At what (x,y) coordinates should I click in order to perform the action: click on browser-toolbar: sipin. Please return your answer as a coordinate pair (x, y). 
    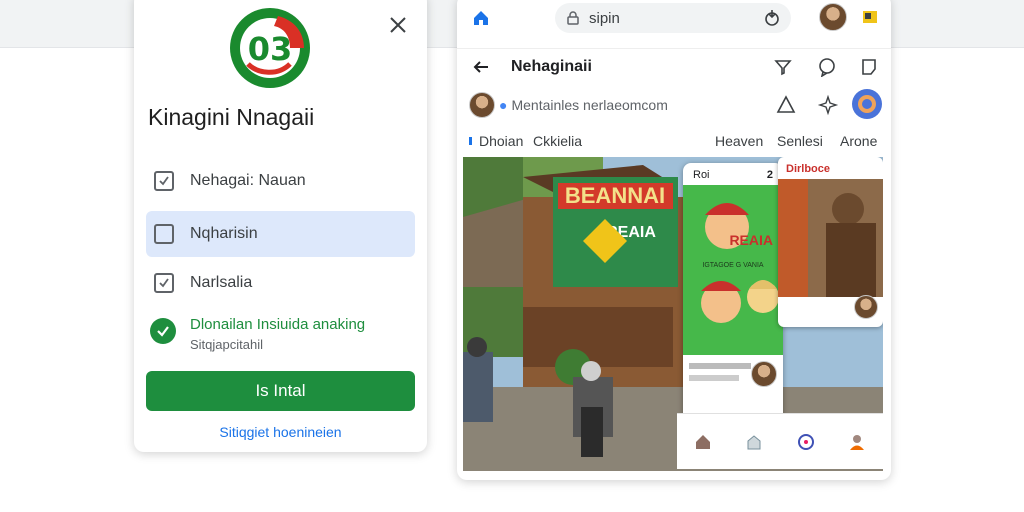
    Looking at the image, I should click on (674, 22).